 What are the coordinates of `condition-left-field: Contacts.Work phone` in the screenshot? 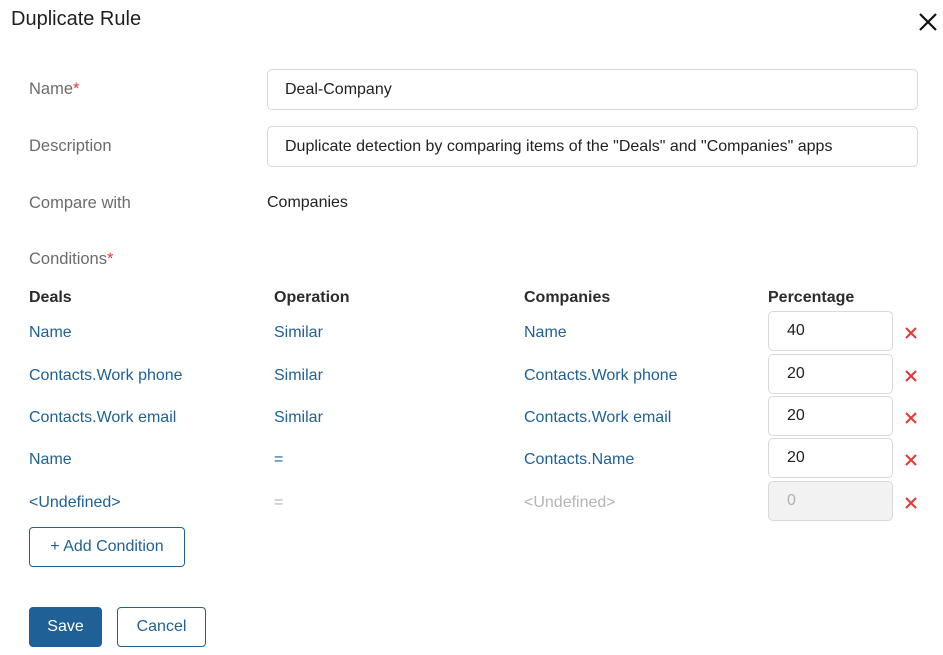 It's located at (106, 376).